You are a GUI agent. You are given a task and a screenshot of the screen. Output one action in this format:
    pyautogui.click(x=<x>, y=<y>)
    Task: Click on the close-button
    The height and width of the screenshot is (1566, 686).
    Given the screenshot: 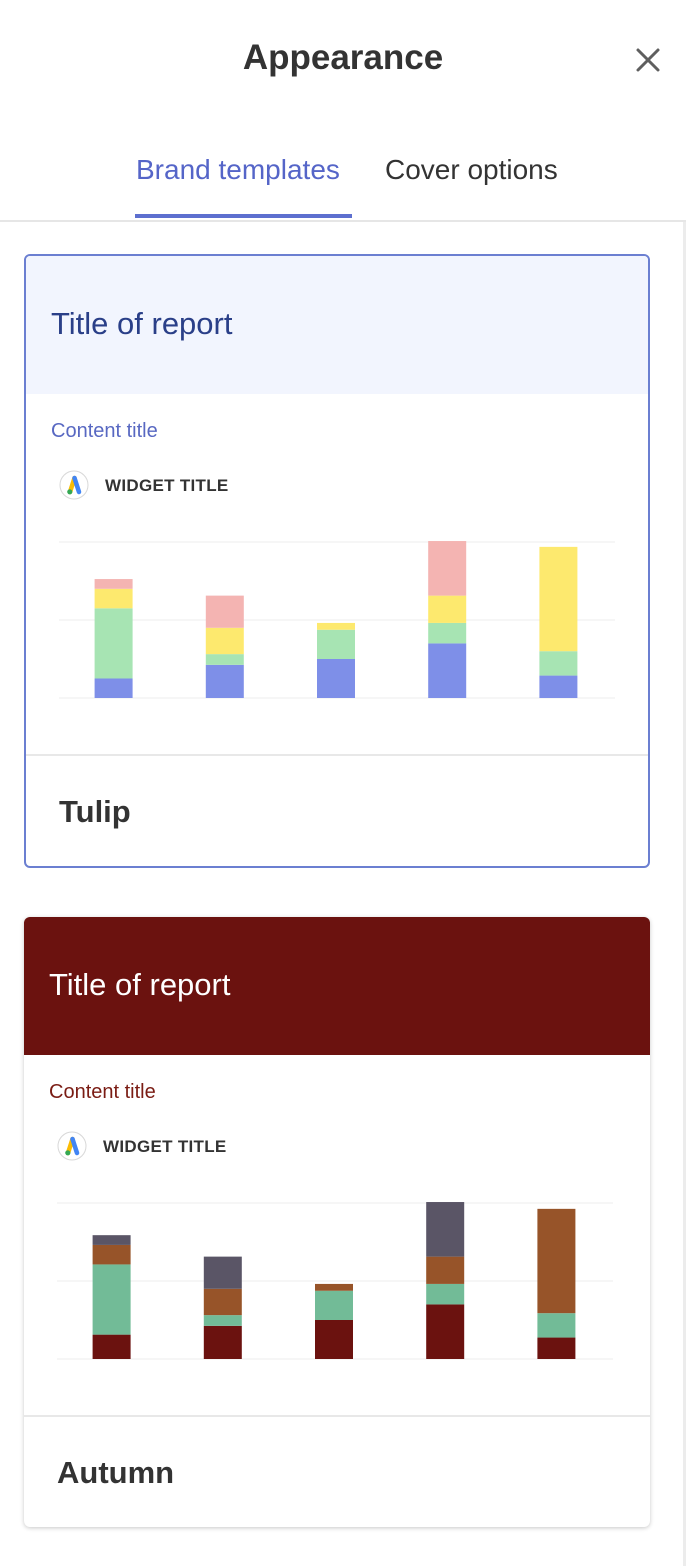 What is the action you would take?
    pyautogui.click(x=648, y=60)
    